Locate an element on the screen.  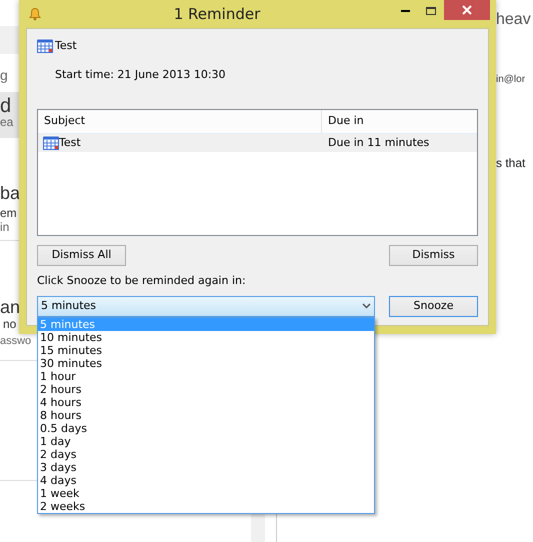
close-button is located at coordinates (467, 10).